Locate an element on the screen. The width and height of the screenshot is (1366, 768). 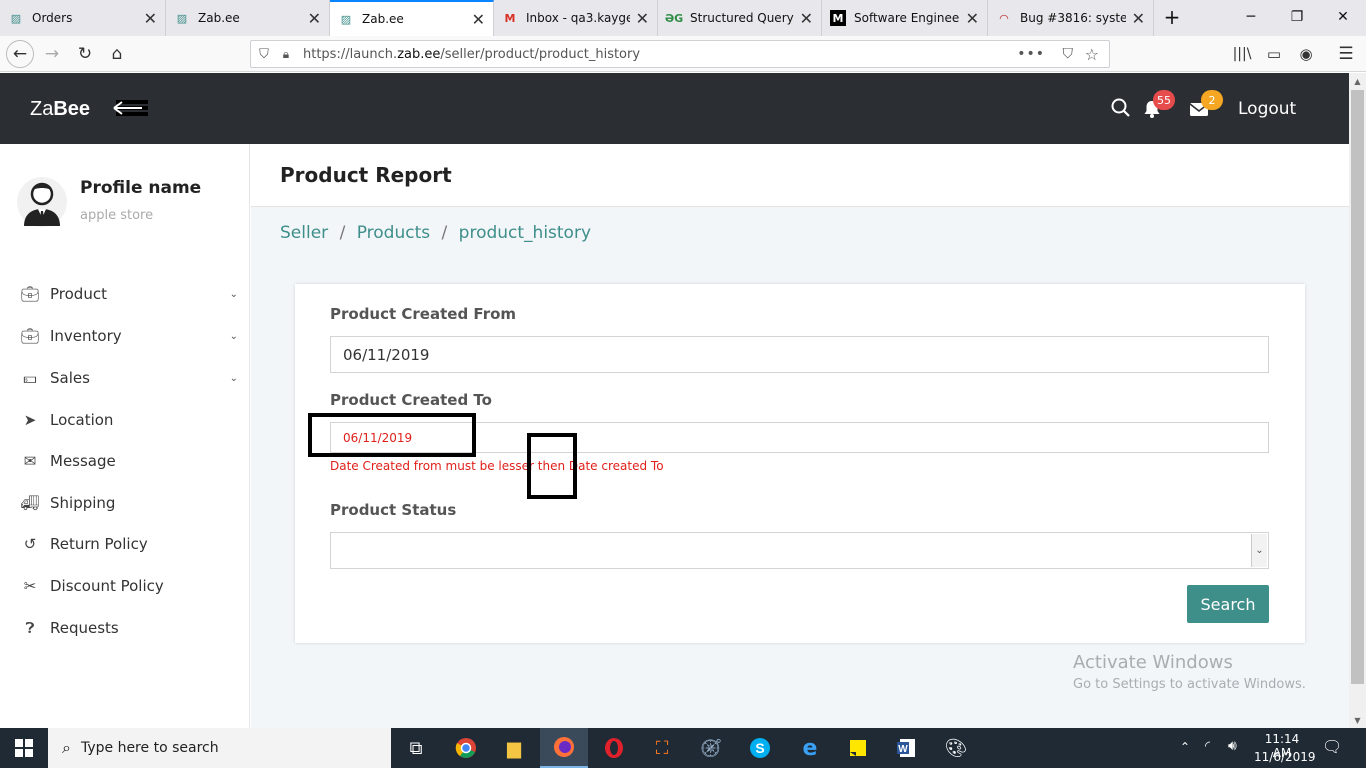
zabee-logo: ZaBee is located at coordinates (60, 109).